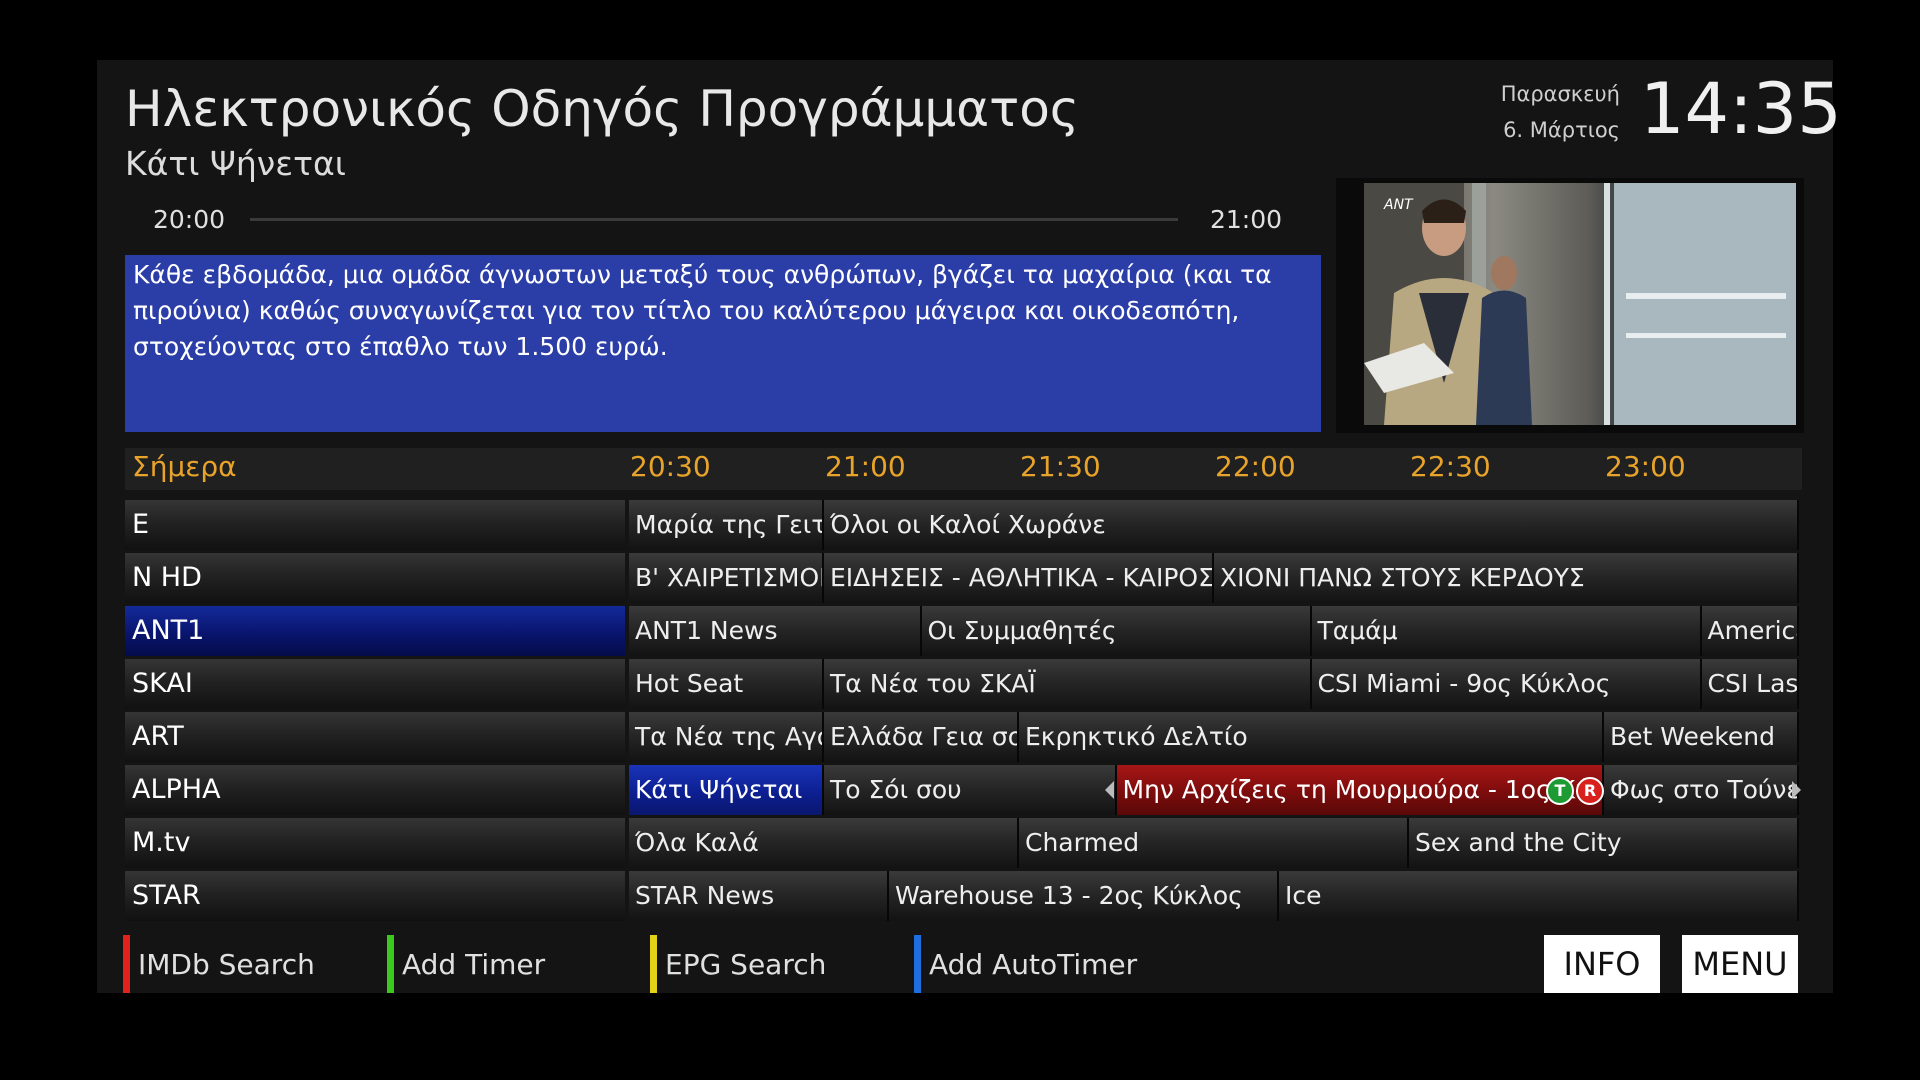 The height and width of the screenshot is (1080, 1920). What do you see at coordinates (1701, 790) in the screenshot?
I see `event-cell: Φως στο Τούνελ` at bounding box center [1701, 790].